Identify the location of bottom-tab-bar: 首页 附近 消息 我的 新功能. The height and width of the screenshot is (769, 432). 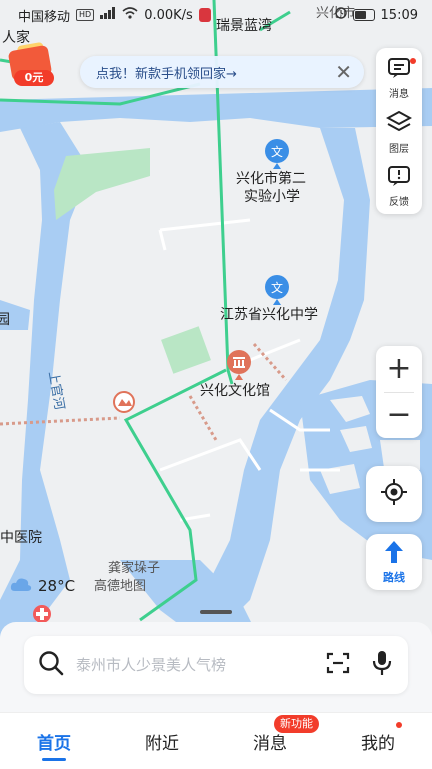
(216, 740).